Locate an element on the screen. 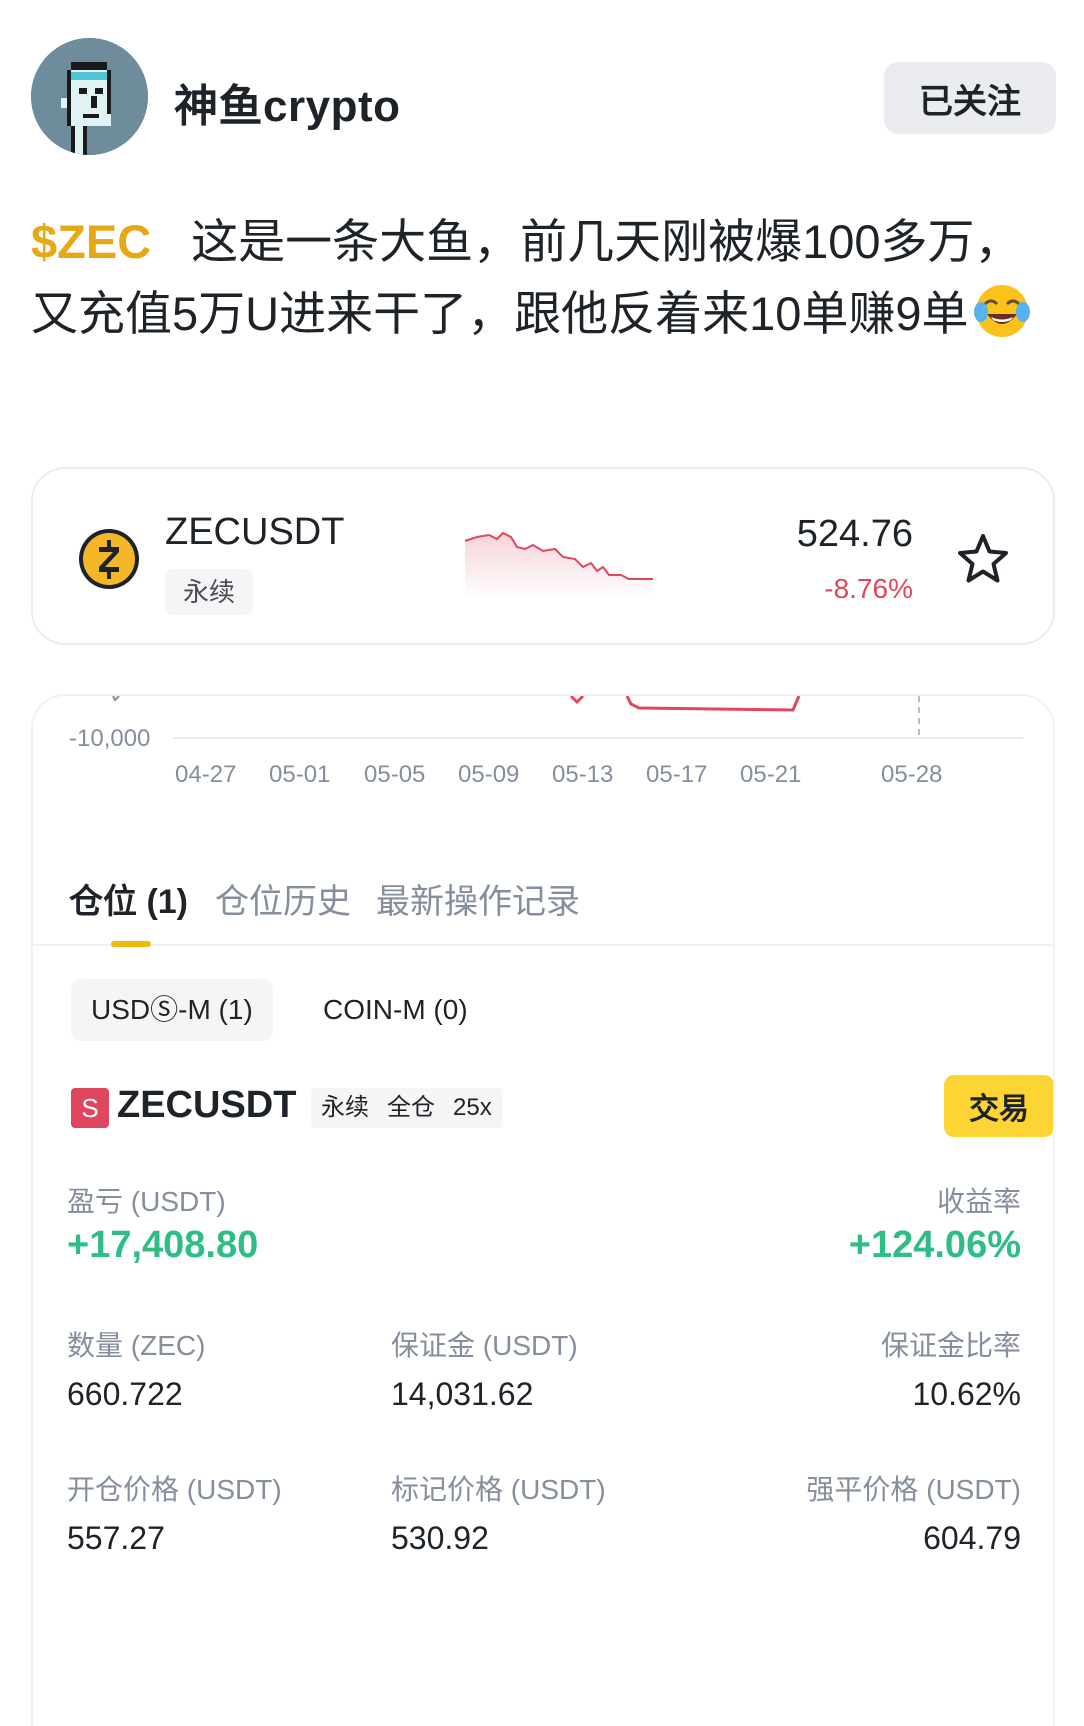 The width and height of the screenshot is (1084, 1726). entry-price-value: 557.27 is located at coordinates (116, 1538).